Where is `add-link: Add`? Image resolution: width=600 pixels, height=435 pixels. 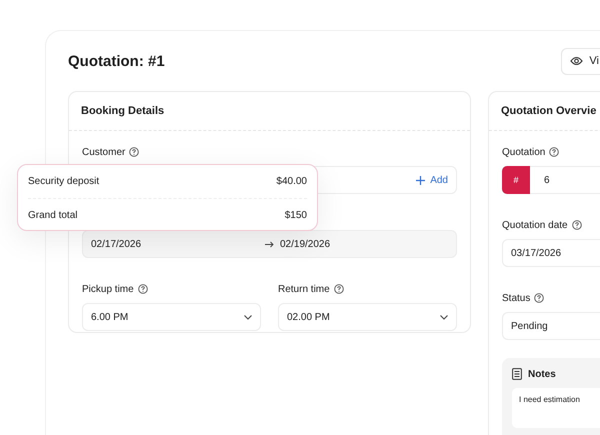
add-link: Add is located at coordinates (432, 180).